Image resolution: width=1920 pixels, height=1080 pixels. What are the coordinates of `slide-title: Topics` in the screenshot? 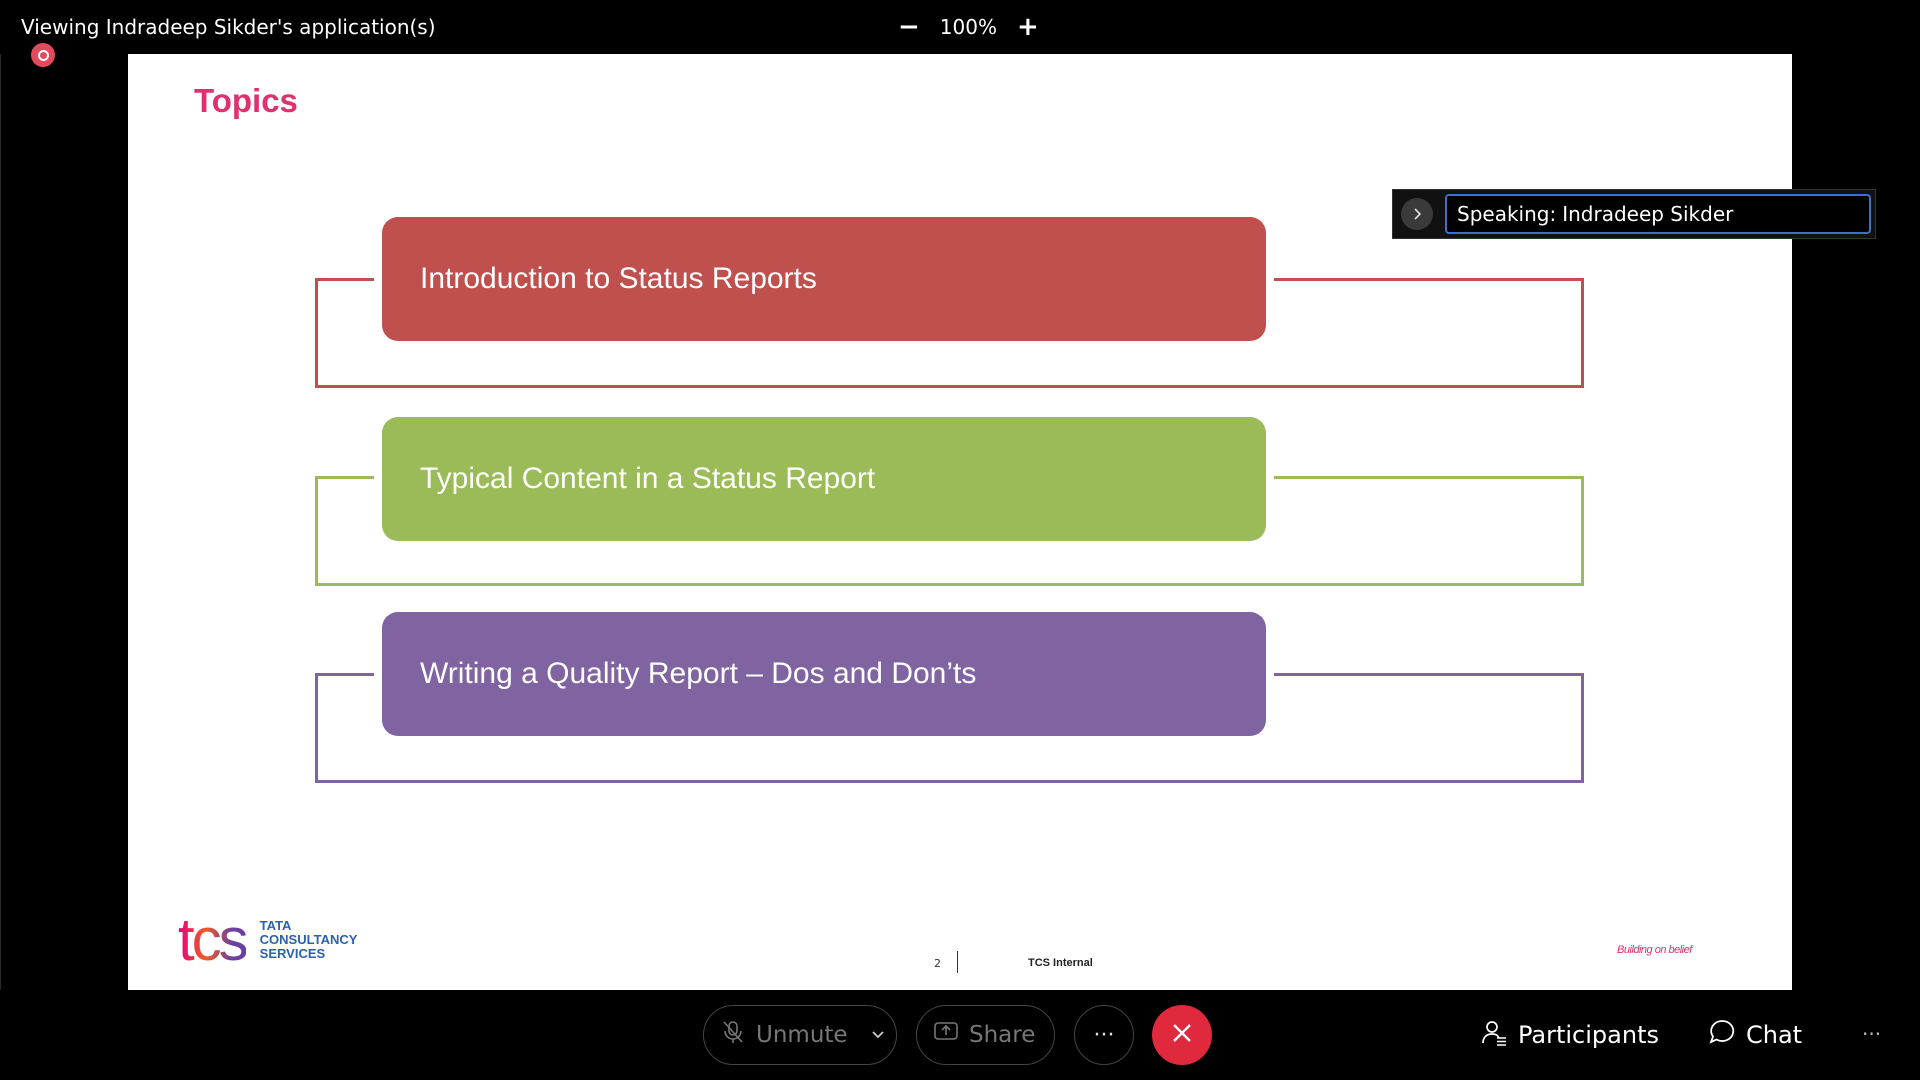 It's located at (246, 100).